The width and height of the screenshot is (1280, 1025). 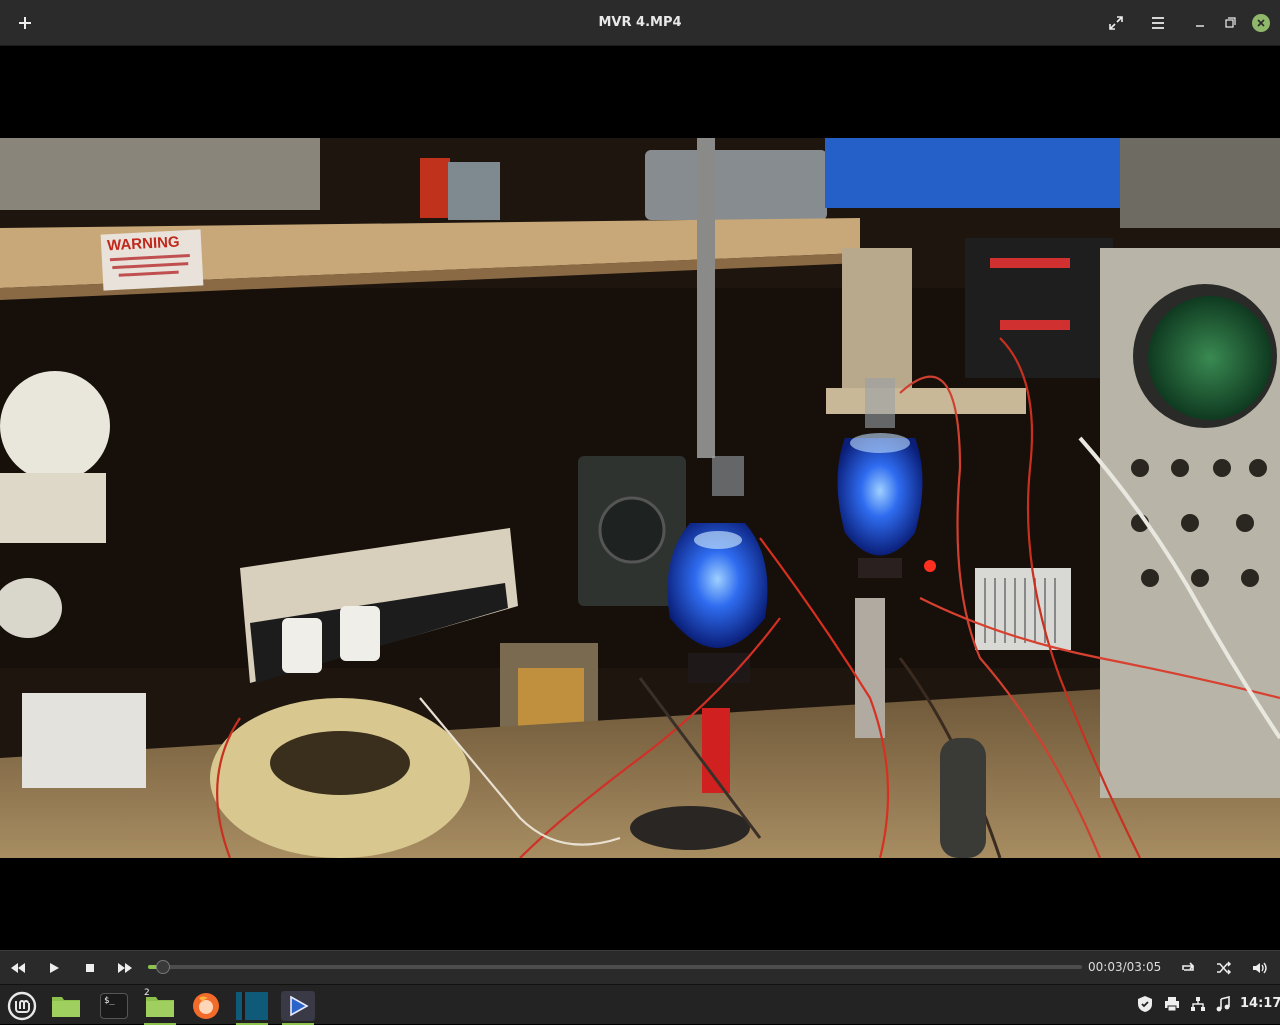 I want to click on shield-icon, so click(x=1145, y=1004).